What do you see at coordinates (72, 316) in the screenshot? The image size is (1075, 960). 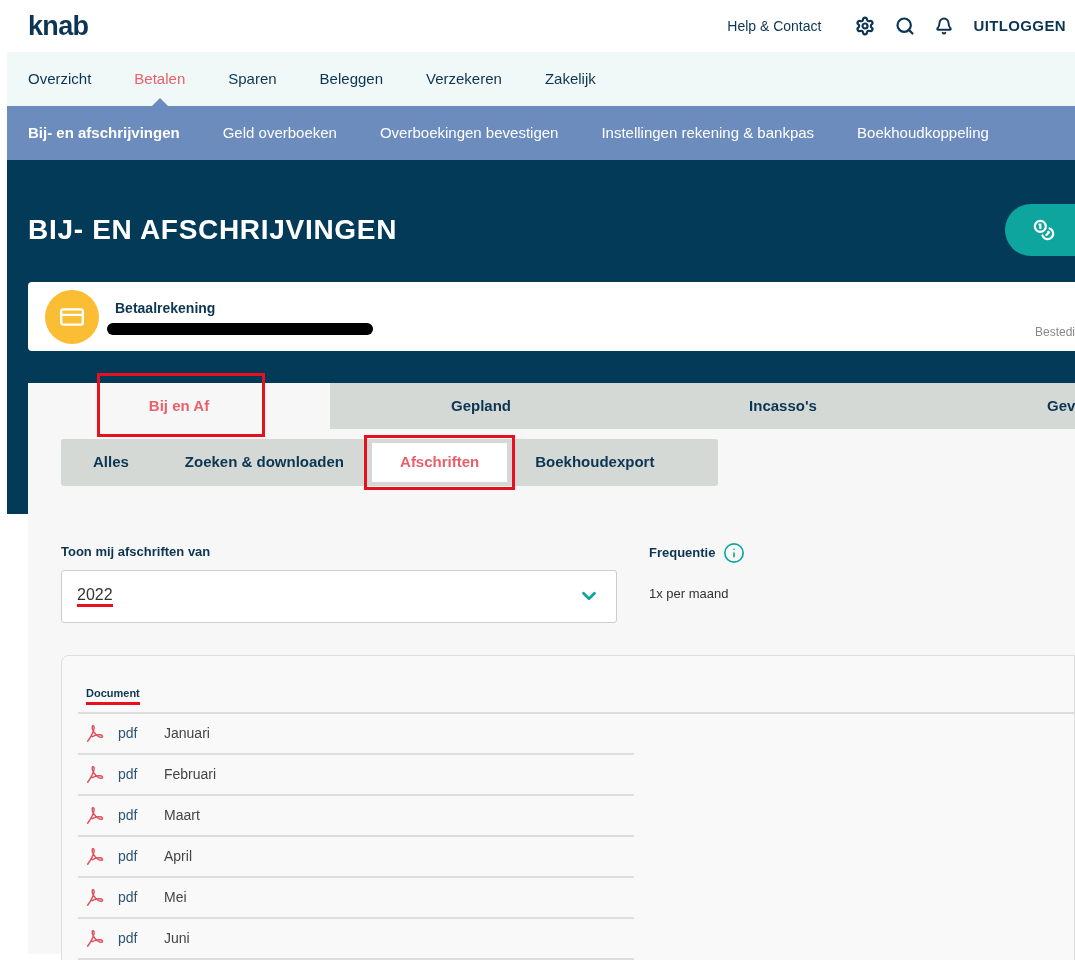 I see `card-icon` at bounding box center [72, 316].